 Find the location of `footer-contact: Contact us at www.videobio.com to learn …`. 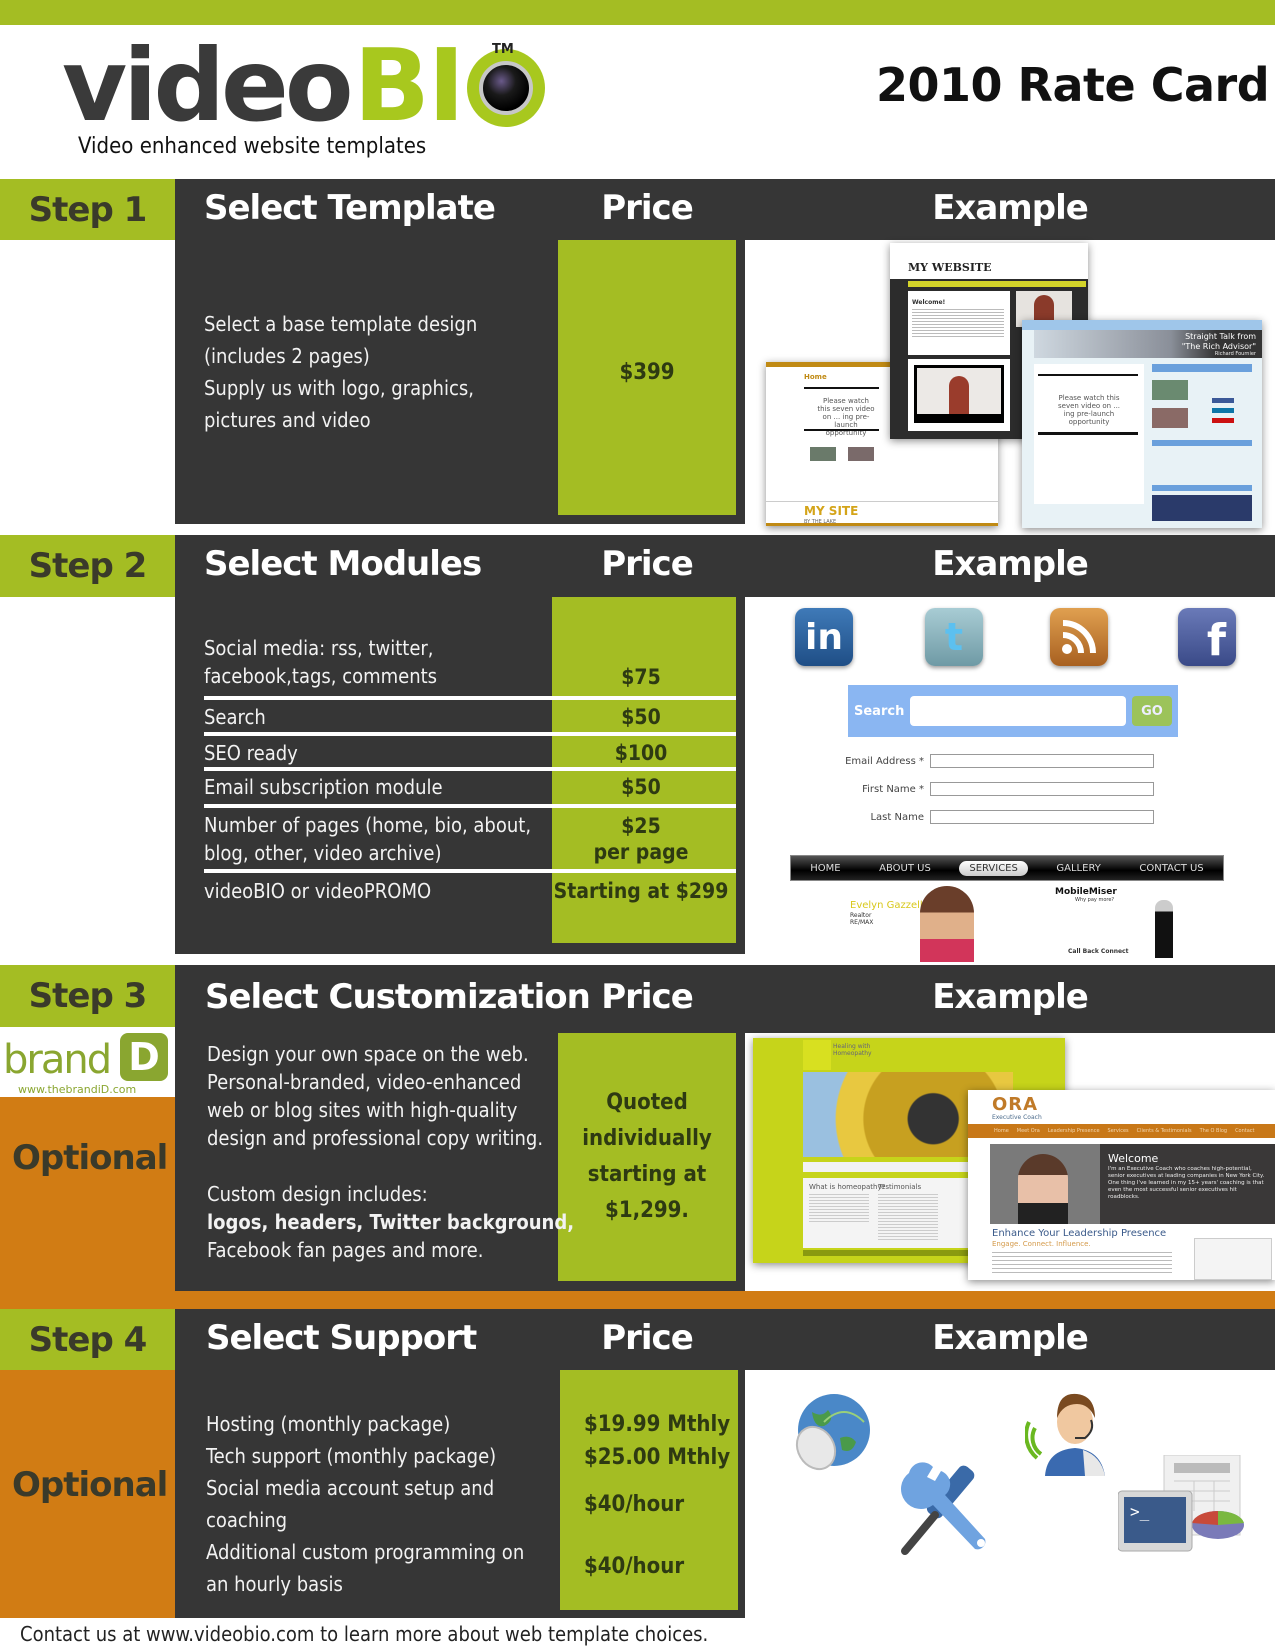

footer-contact: Contact us at www.videobio.com to learn … is located at coordinates (364, 1634).